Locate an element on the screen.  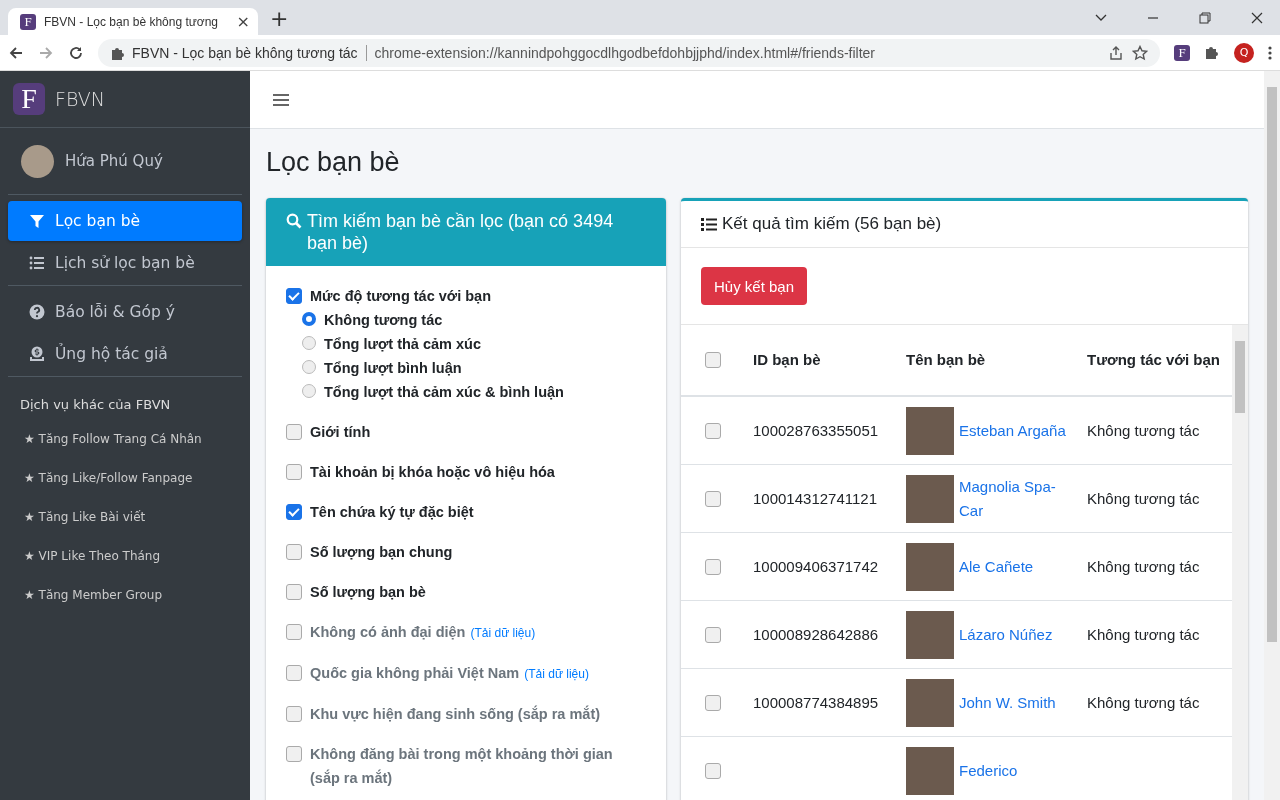
option-label: Không có ảnh đại diện is located at coordinates (388, 632).